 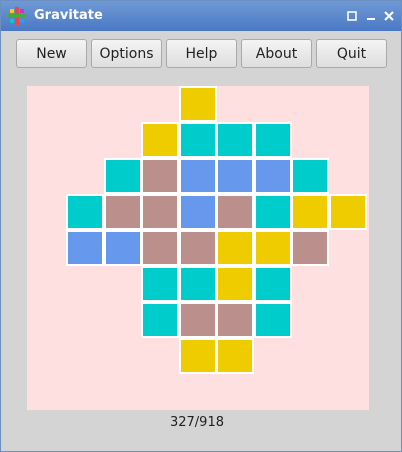 I want to click on quit-button: Quit, so click(x=351, y=53).